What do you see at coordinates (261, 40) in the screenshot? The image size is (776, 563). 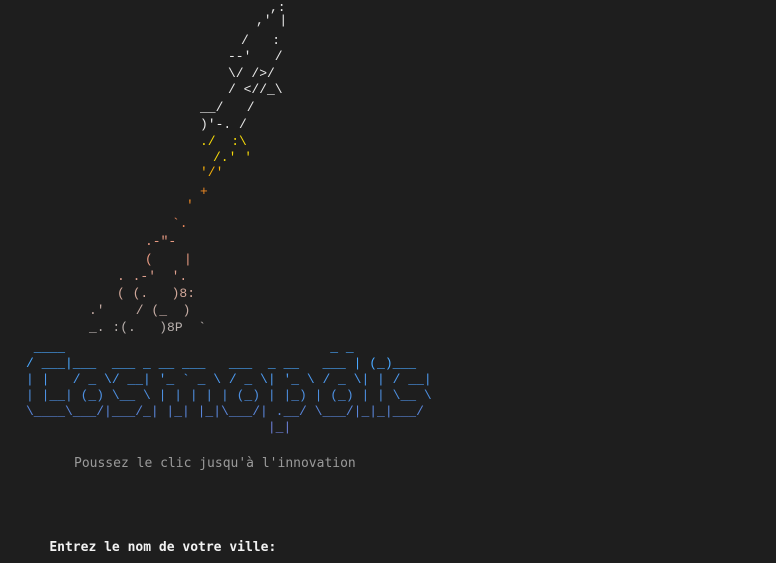 I see `rocket-line: / :` at bounding box center [261, 40].